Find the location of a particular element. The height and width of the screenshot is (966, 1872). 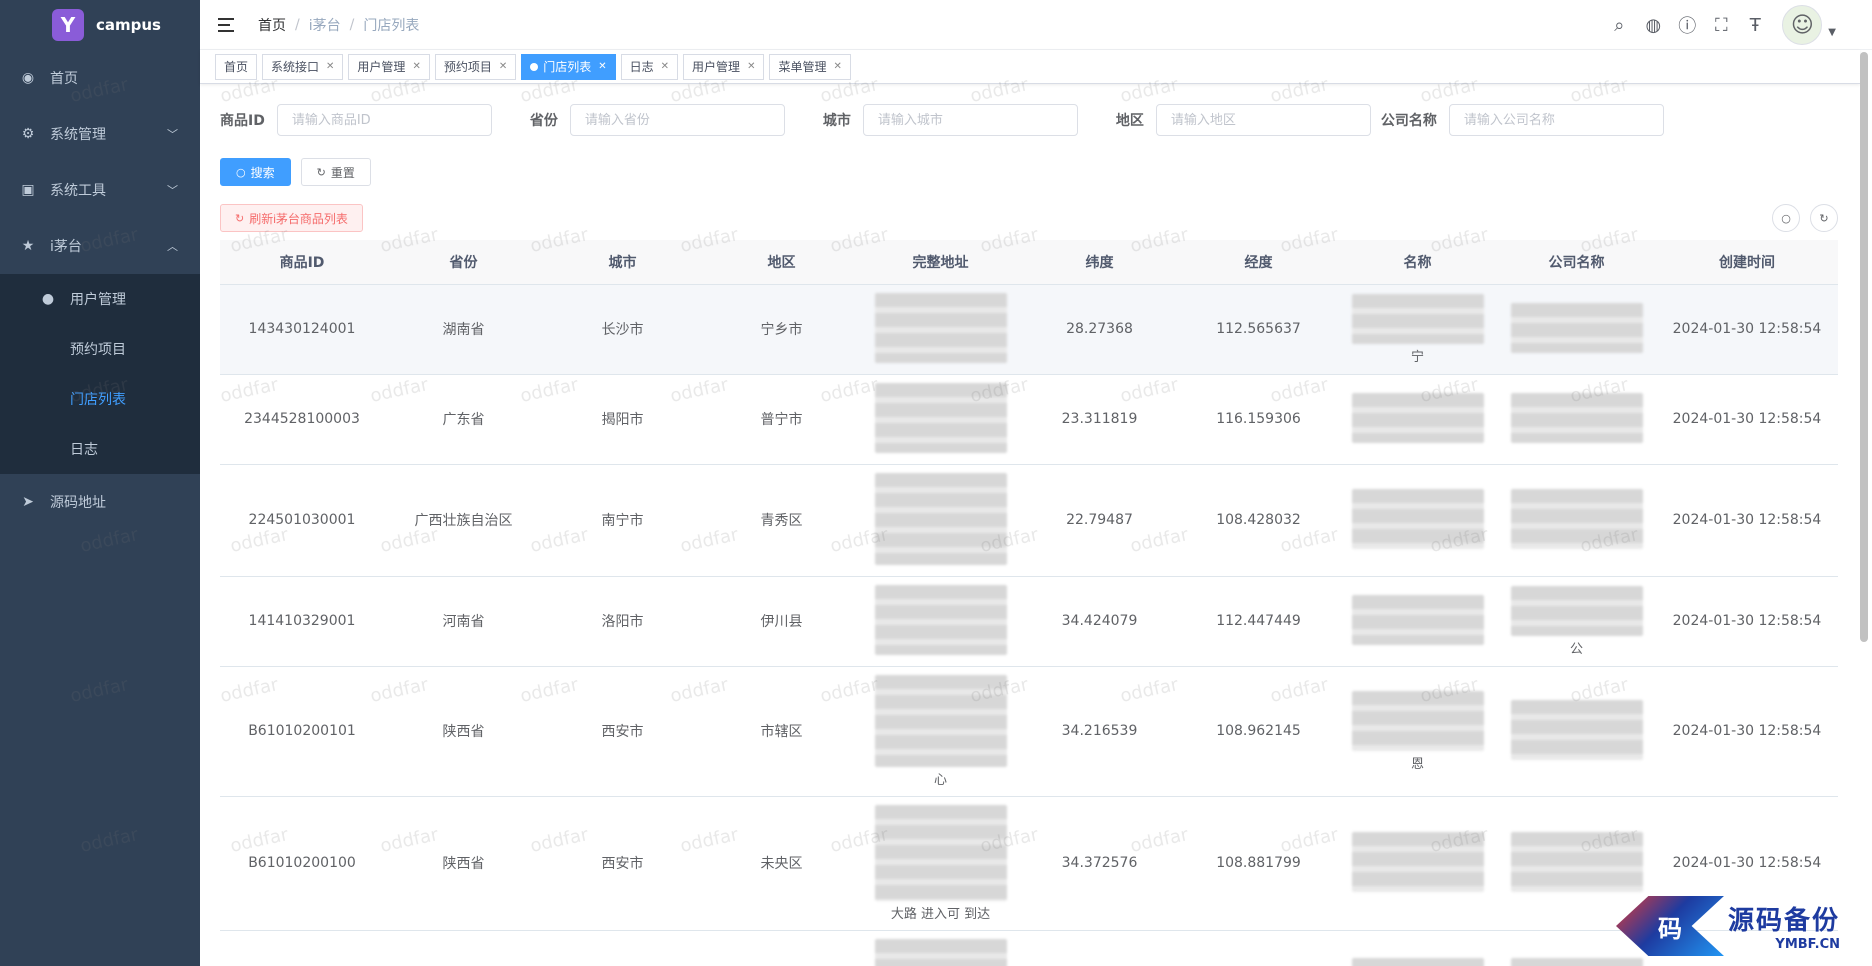

sidebar-item-label: 系统管理 is located at coordinates (78, 135).